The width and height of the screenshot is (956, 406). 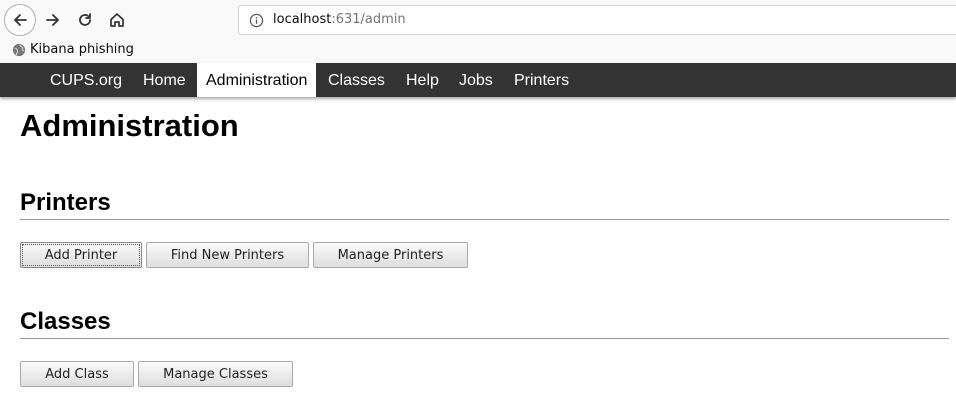 I want to click on bookmark-label: Kibana phishing, so click(x=82, y=49).